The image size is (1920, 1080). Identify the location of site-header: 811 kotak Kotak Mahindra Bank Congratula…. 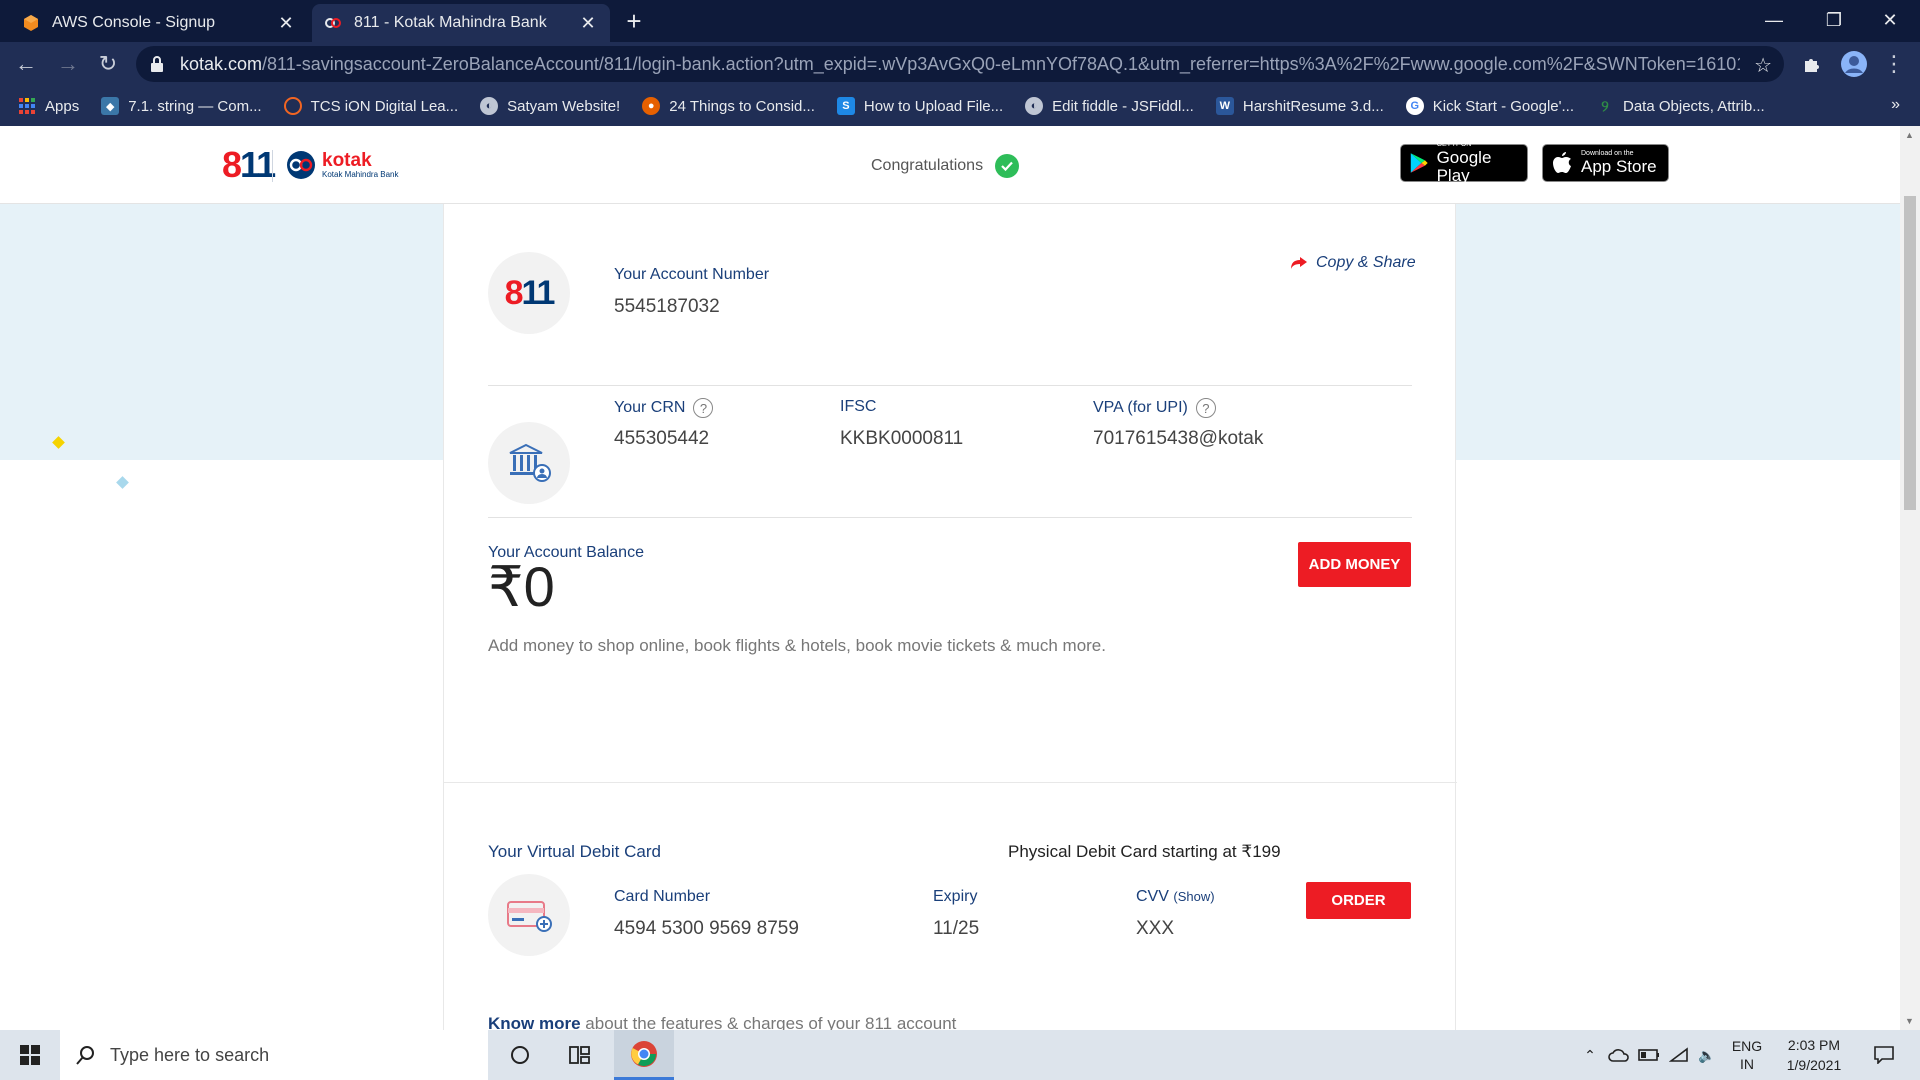
(950, 165).